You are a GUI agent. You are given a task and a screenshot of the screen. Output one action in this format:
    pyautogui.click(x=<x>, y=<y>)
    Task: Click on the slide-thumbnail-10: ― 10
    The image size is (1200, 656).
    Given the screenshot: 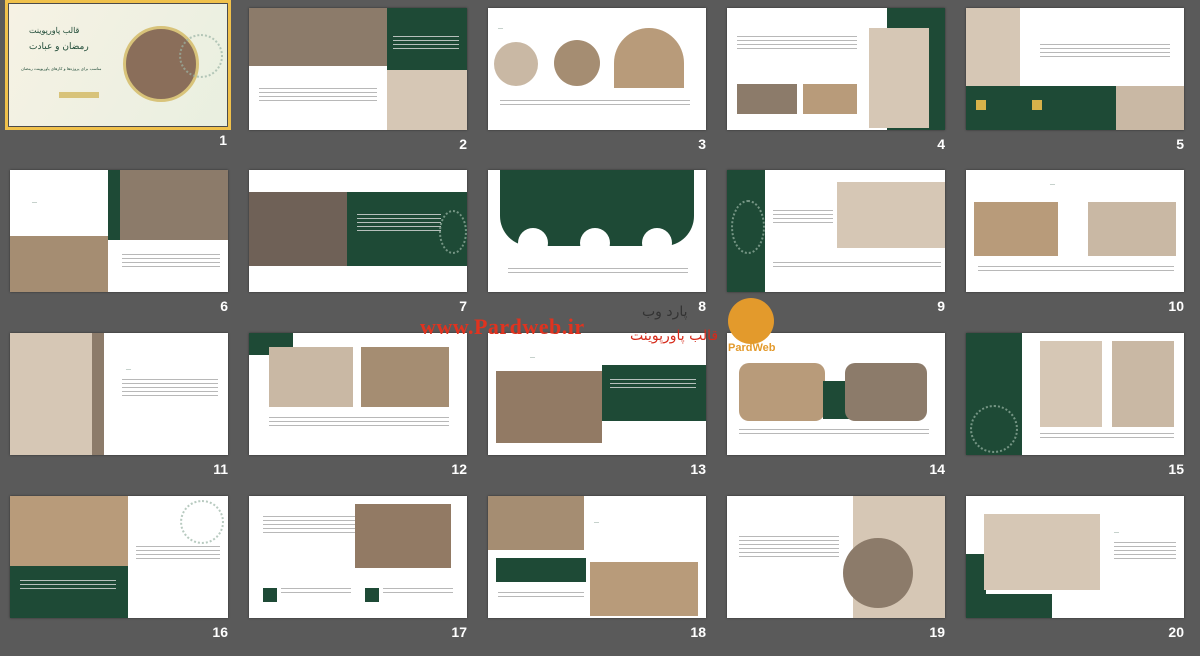 What is the action you would take?
    pyautogui.click(x=1076, y=250)
    